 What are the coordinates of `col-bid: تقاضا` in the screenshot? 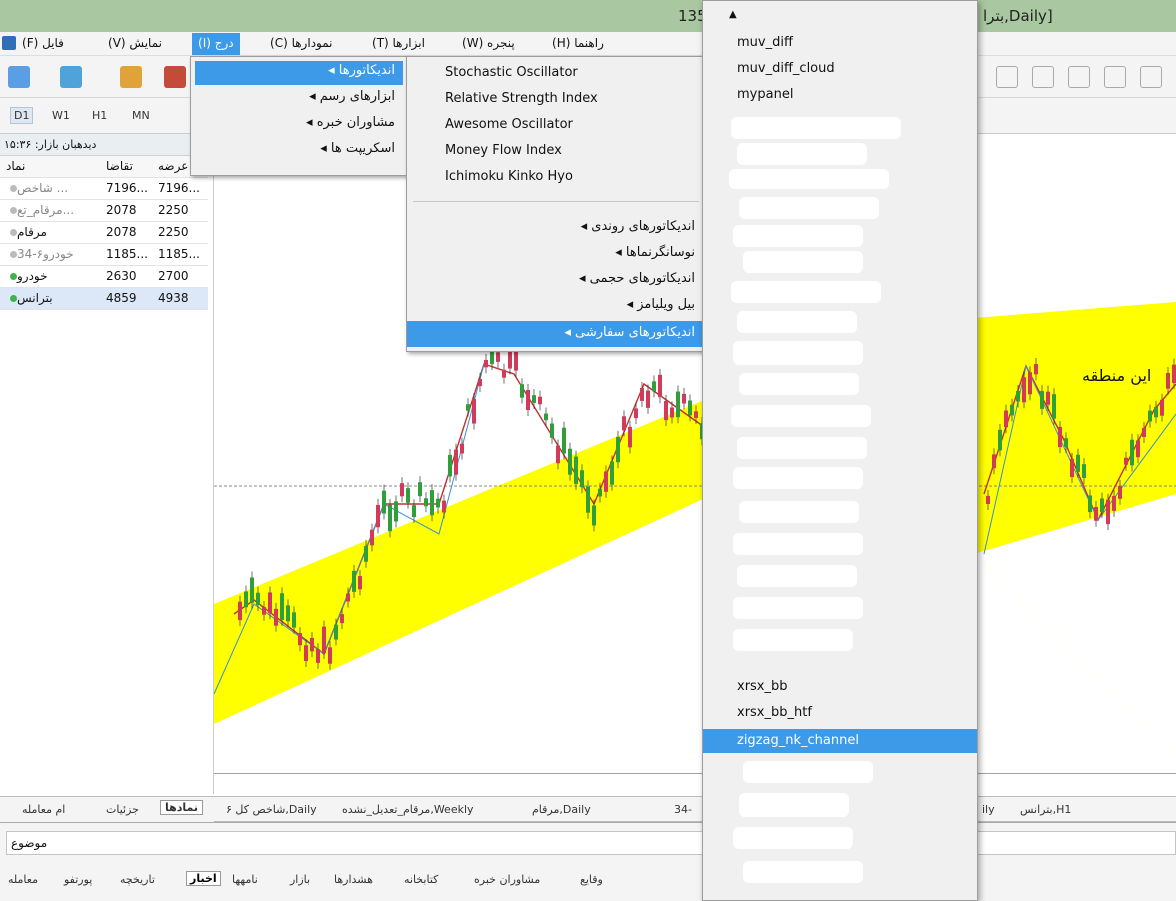 It's located at (119, 166).